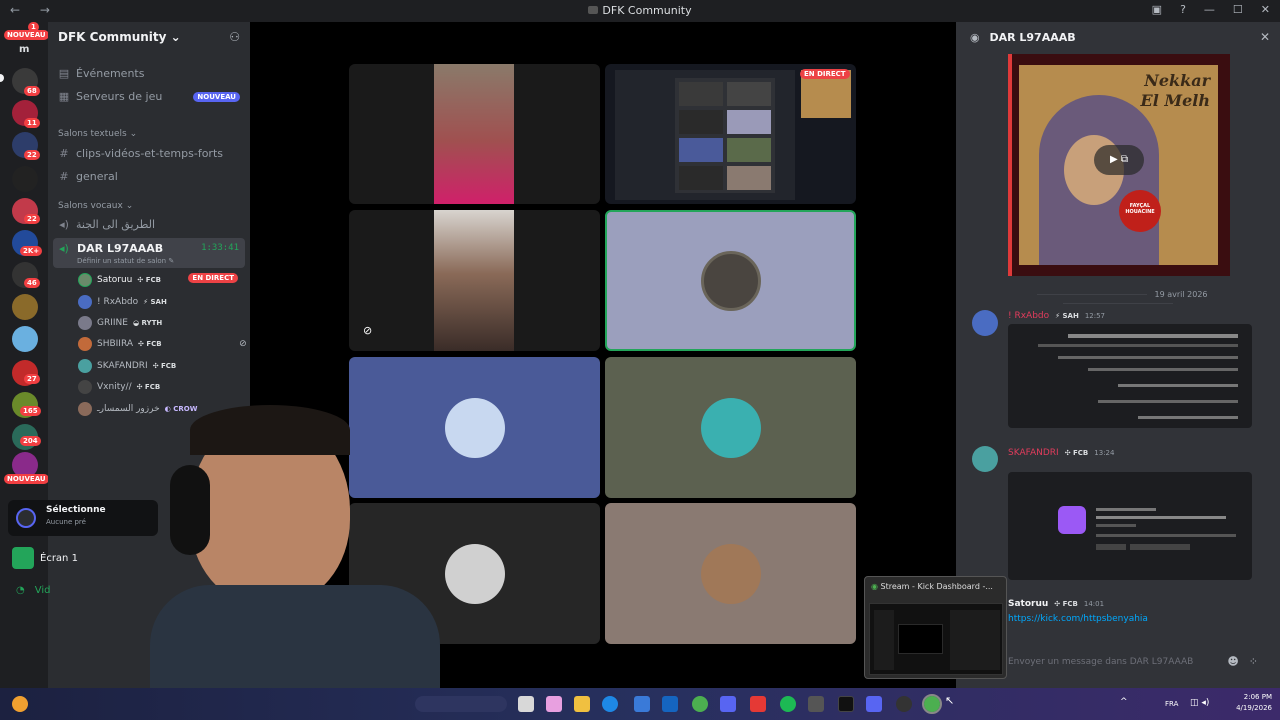 The width and height of the screenshot is (1280, 720). What do you see at coordinates (647, 10) in the screenshot?
I see `window-title-text: DFK Community` at bounding box center [647, 10].